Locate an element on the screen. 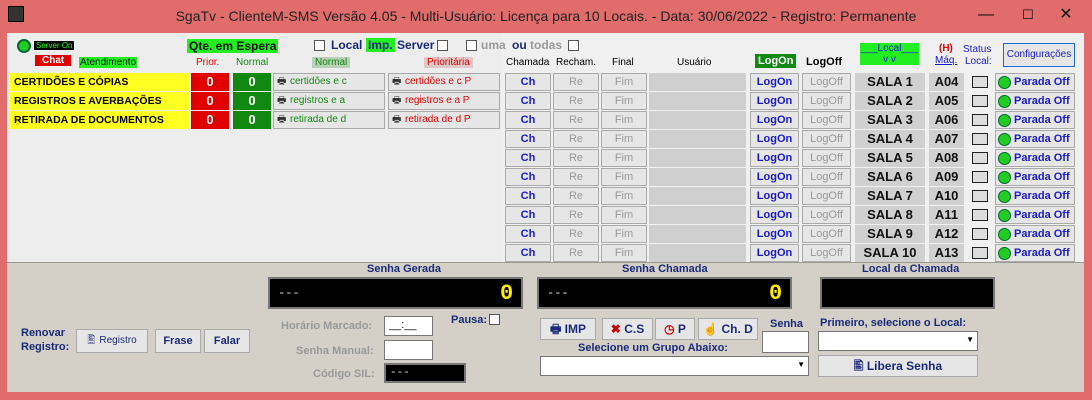 This screenshot has height=400, width=1092. normal-ticket-button: 🖶 retirada de d is located at coordinates (329, 120).